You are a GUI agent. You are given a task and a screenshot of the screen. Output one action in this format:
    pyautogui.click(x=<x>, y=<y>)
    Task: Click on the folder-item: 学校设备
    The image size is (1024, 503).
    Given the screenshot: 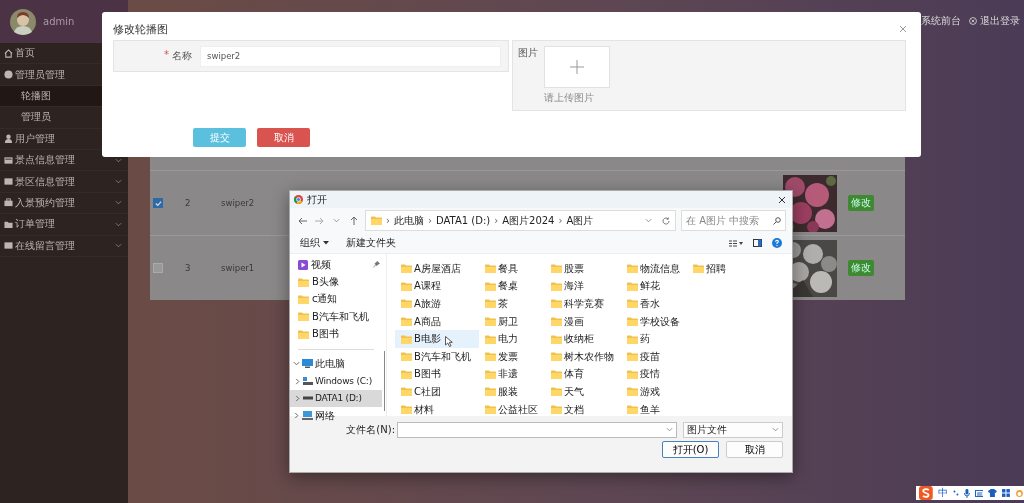 What is the action you would take?
    pyautogui.click(x=654, y=321)
    